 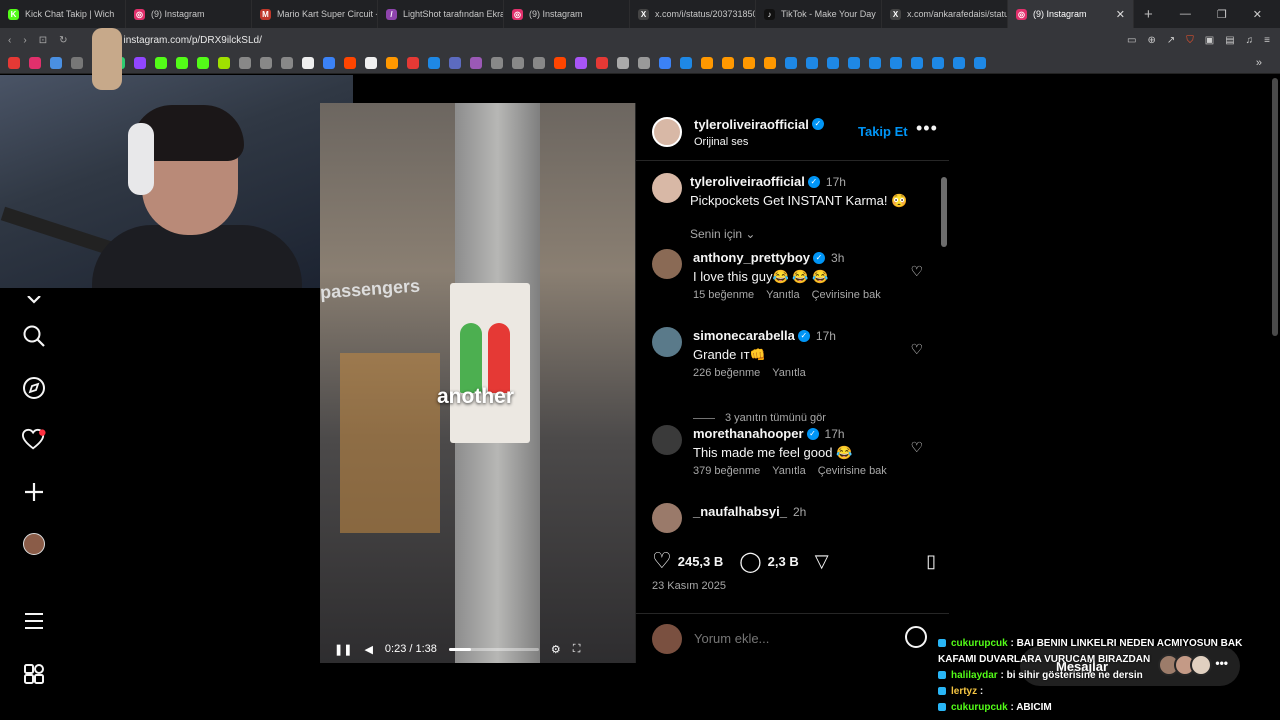 What do you see at coordinates (34, 492) in the screenshot?
I see `create-icon` at bounding box center [34, 492].